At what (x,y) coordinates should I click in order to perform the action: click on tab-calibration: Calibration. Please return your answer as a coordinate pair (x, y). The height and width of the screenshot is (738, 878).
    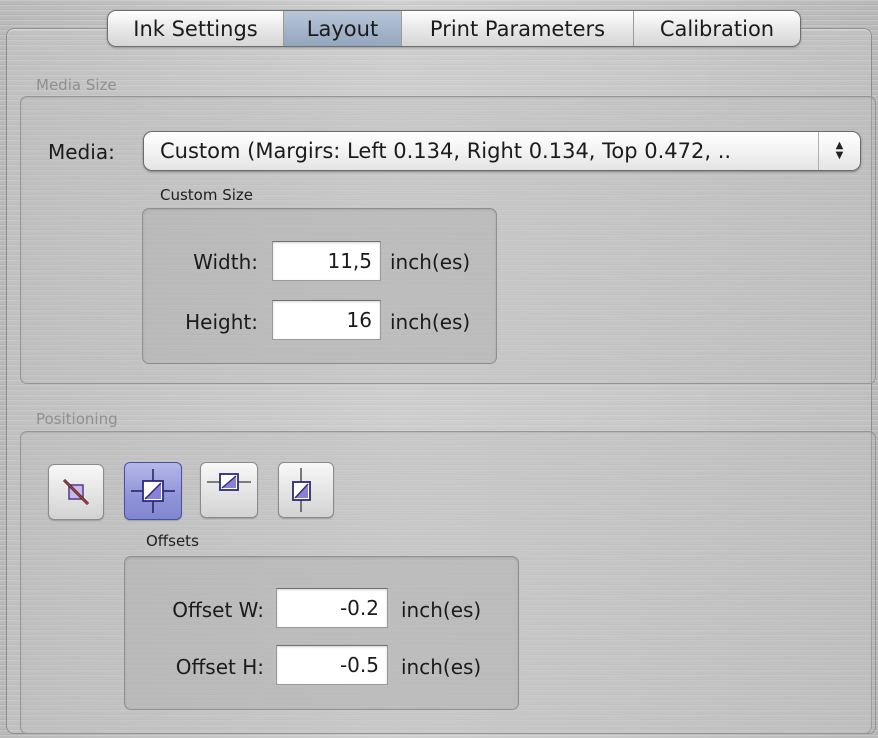
    Looking at the image, I should click on (717, 28).